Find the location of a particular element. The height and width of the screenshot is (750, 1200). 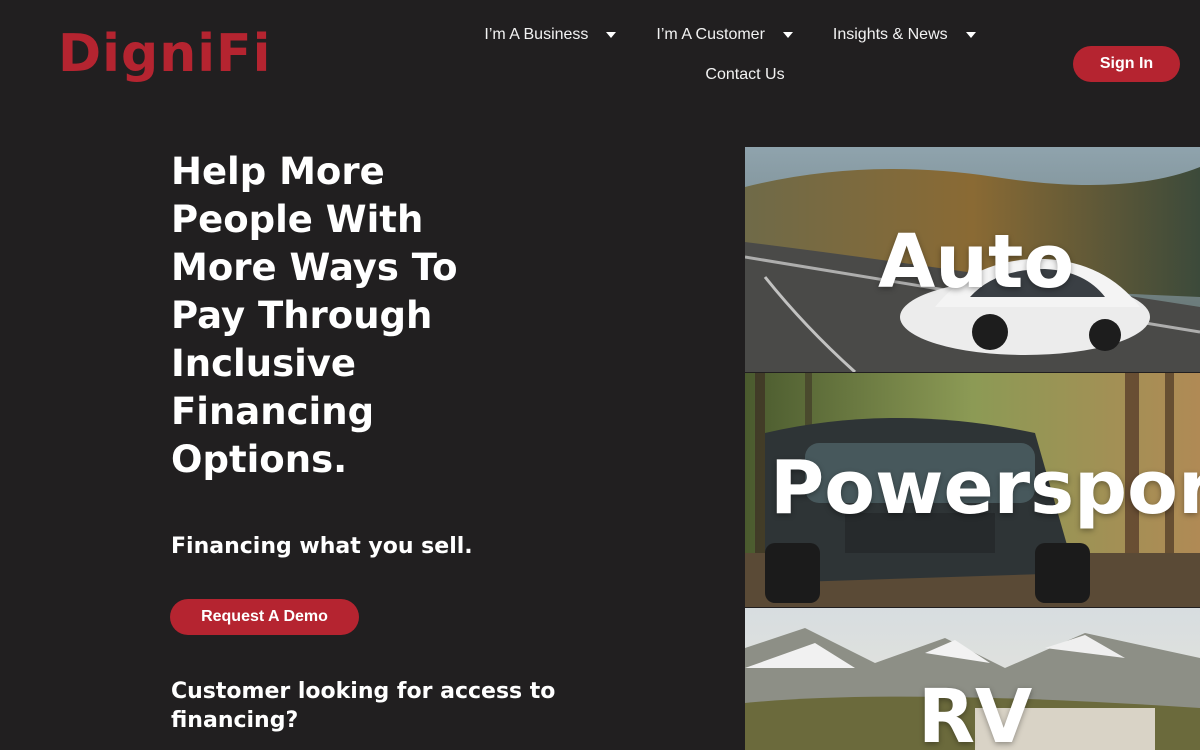

nav-item-contact: Contact Us is located at coordinates (744, 75).